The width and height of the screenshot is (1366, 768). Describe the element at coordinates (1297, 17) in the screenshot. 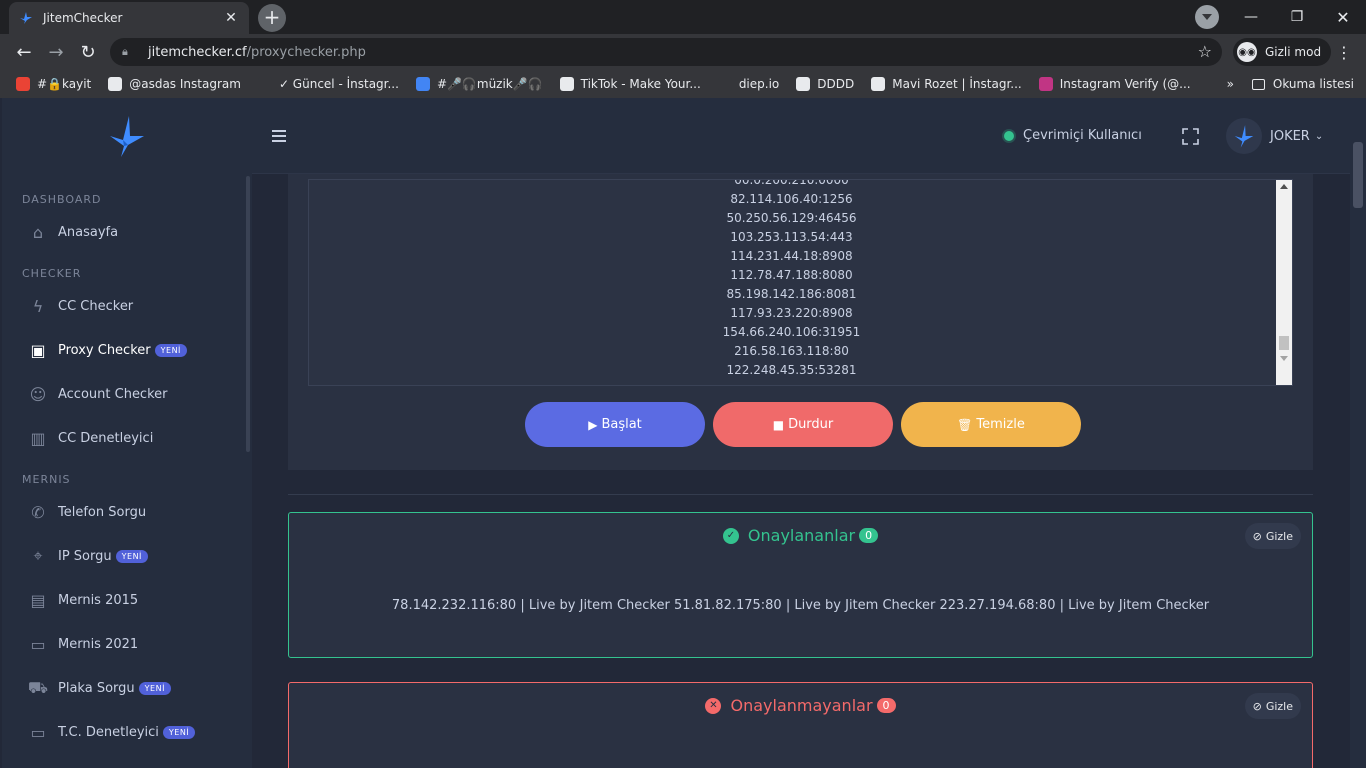

I see `restore-icon: ❐` at that location.